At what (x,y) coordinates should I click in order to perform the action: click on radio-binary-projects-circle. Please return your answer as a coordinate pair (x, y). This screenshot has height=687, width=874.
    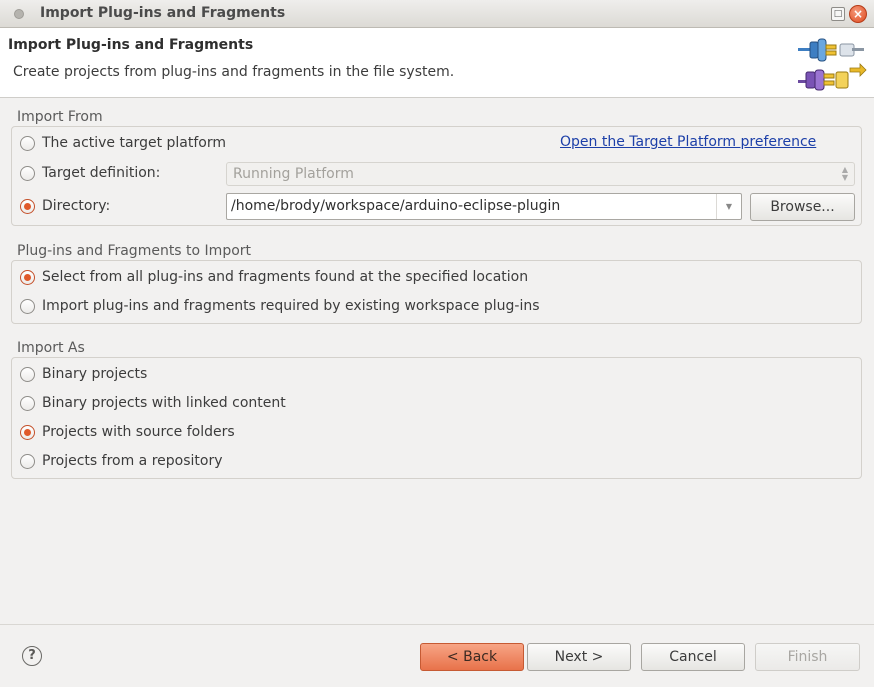
    Looking at the image, I should click on (27, 374).